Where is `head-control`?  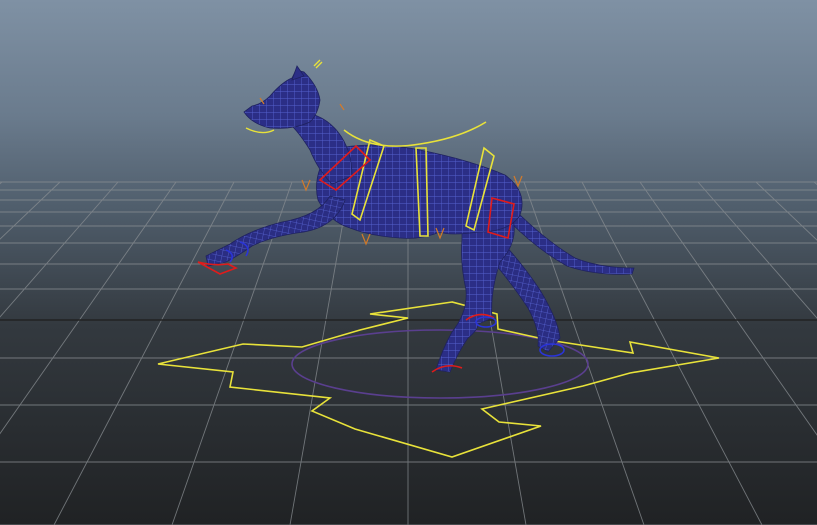
head-control is located at coordinates (260, 130).